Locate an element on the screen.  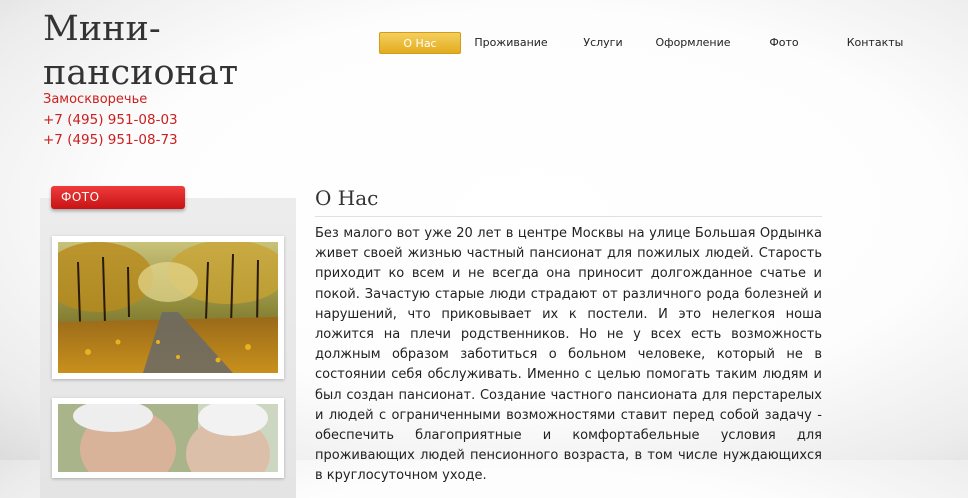
sidebar-photo-tab: ФОТО is located at coordinates (118, 197).